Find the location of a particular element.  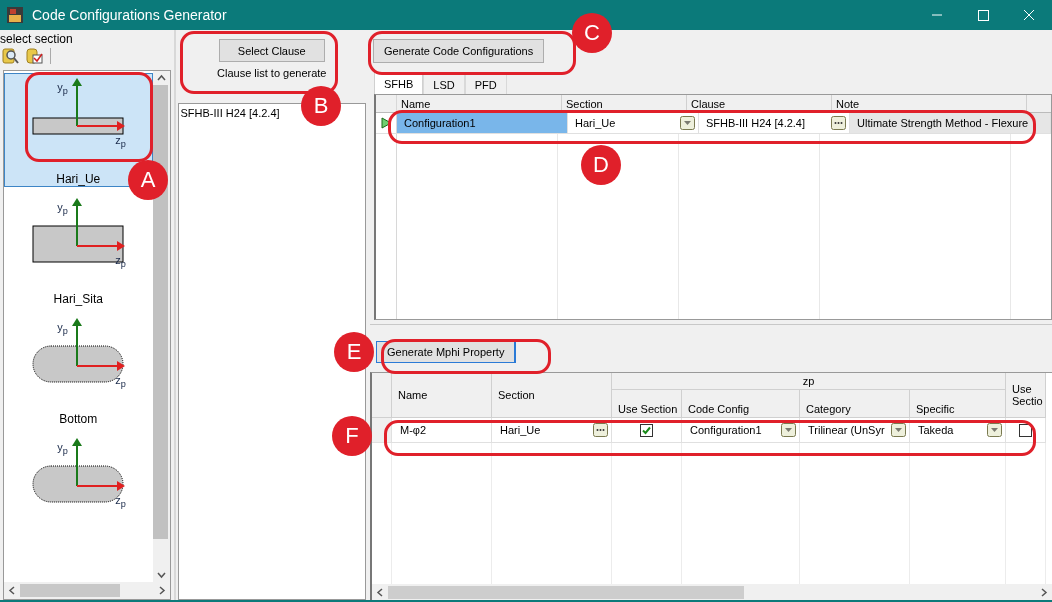

window-title: Code Configurations Generator is located at coordinates (129, 15).